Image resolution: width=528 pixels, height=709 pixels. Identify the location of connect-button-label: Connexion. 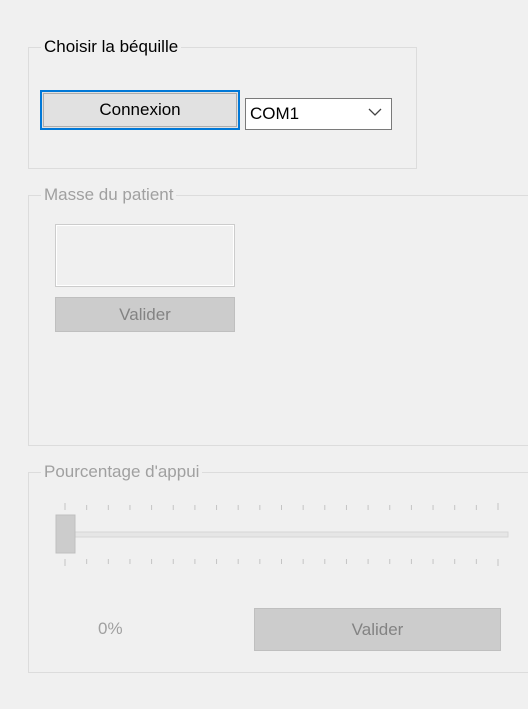
(140, 109).